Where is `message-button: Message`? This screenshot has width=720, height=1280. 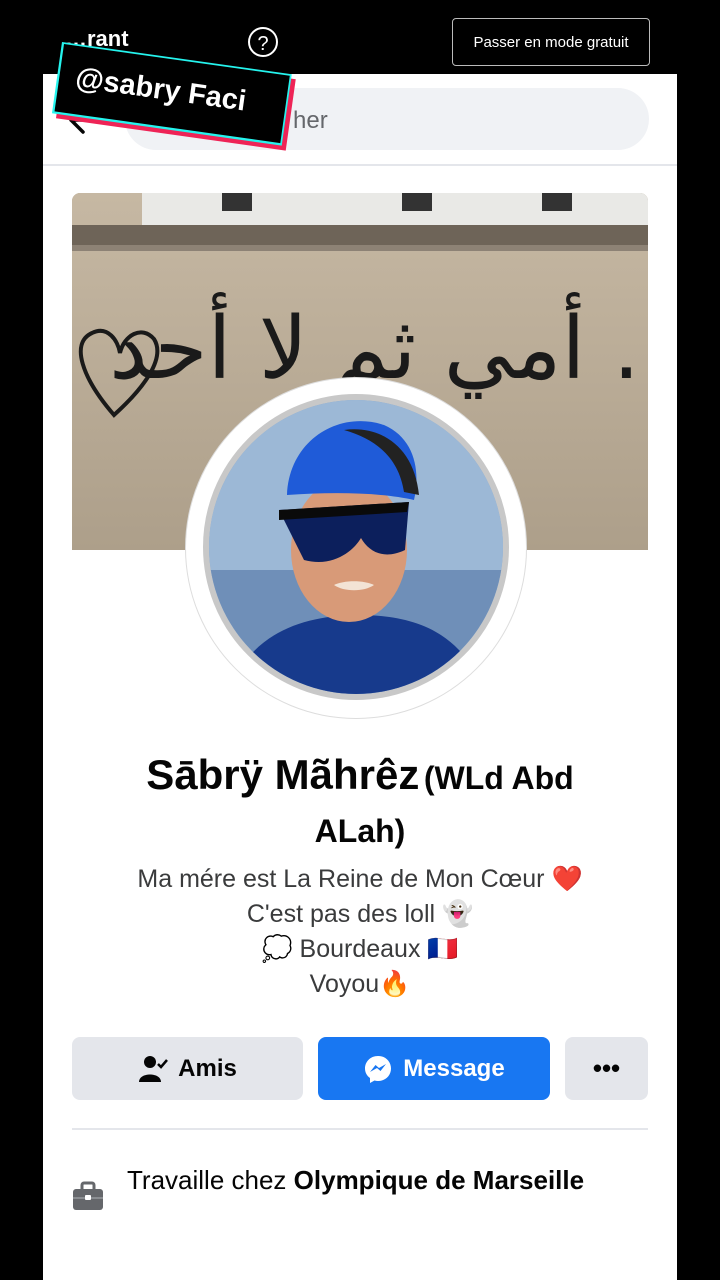
message-button: Message is located at coordinates (434, 1068).